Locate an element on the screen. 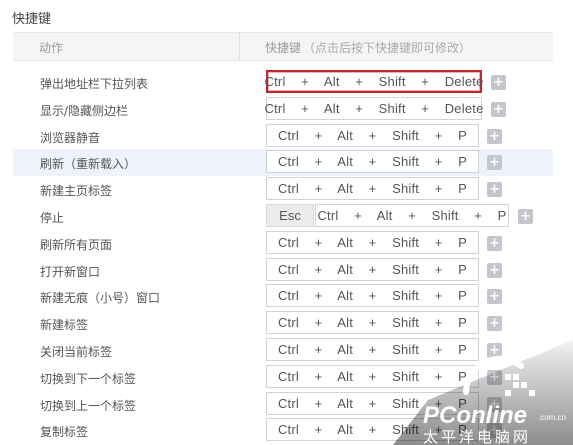  shortcut-row: 新建无痕（小号）窗口 Ctrl + Alt + Shift + P + is located at coordinates (283, 296).